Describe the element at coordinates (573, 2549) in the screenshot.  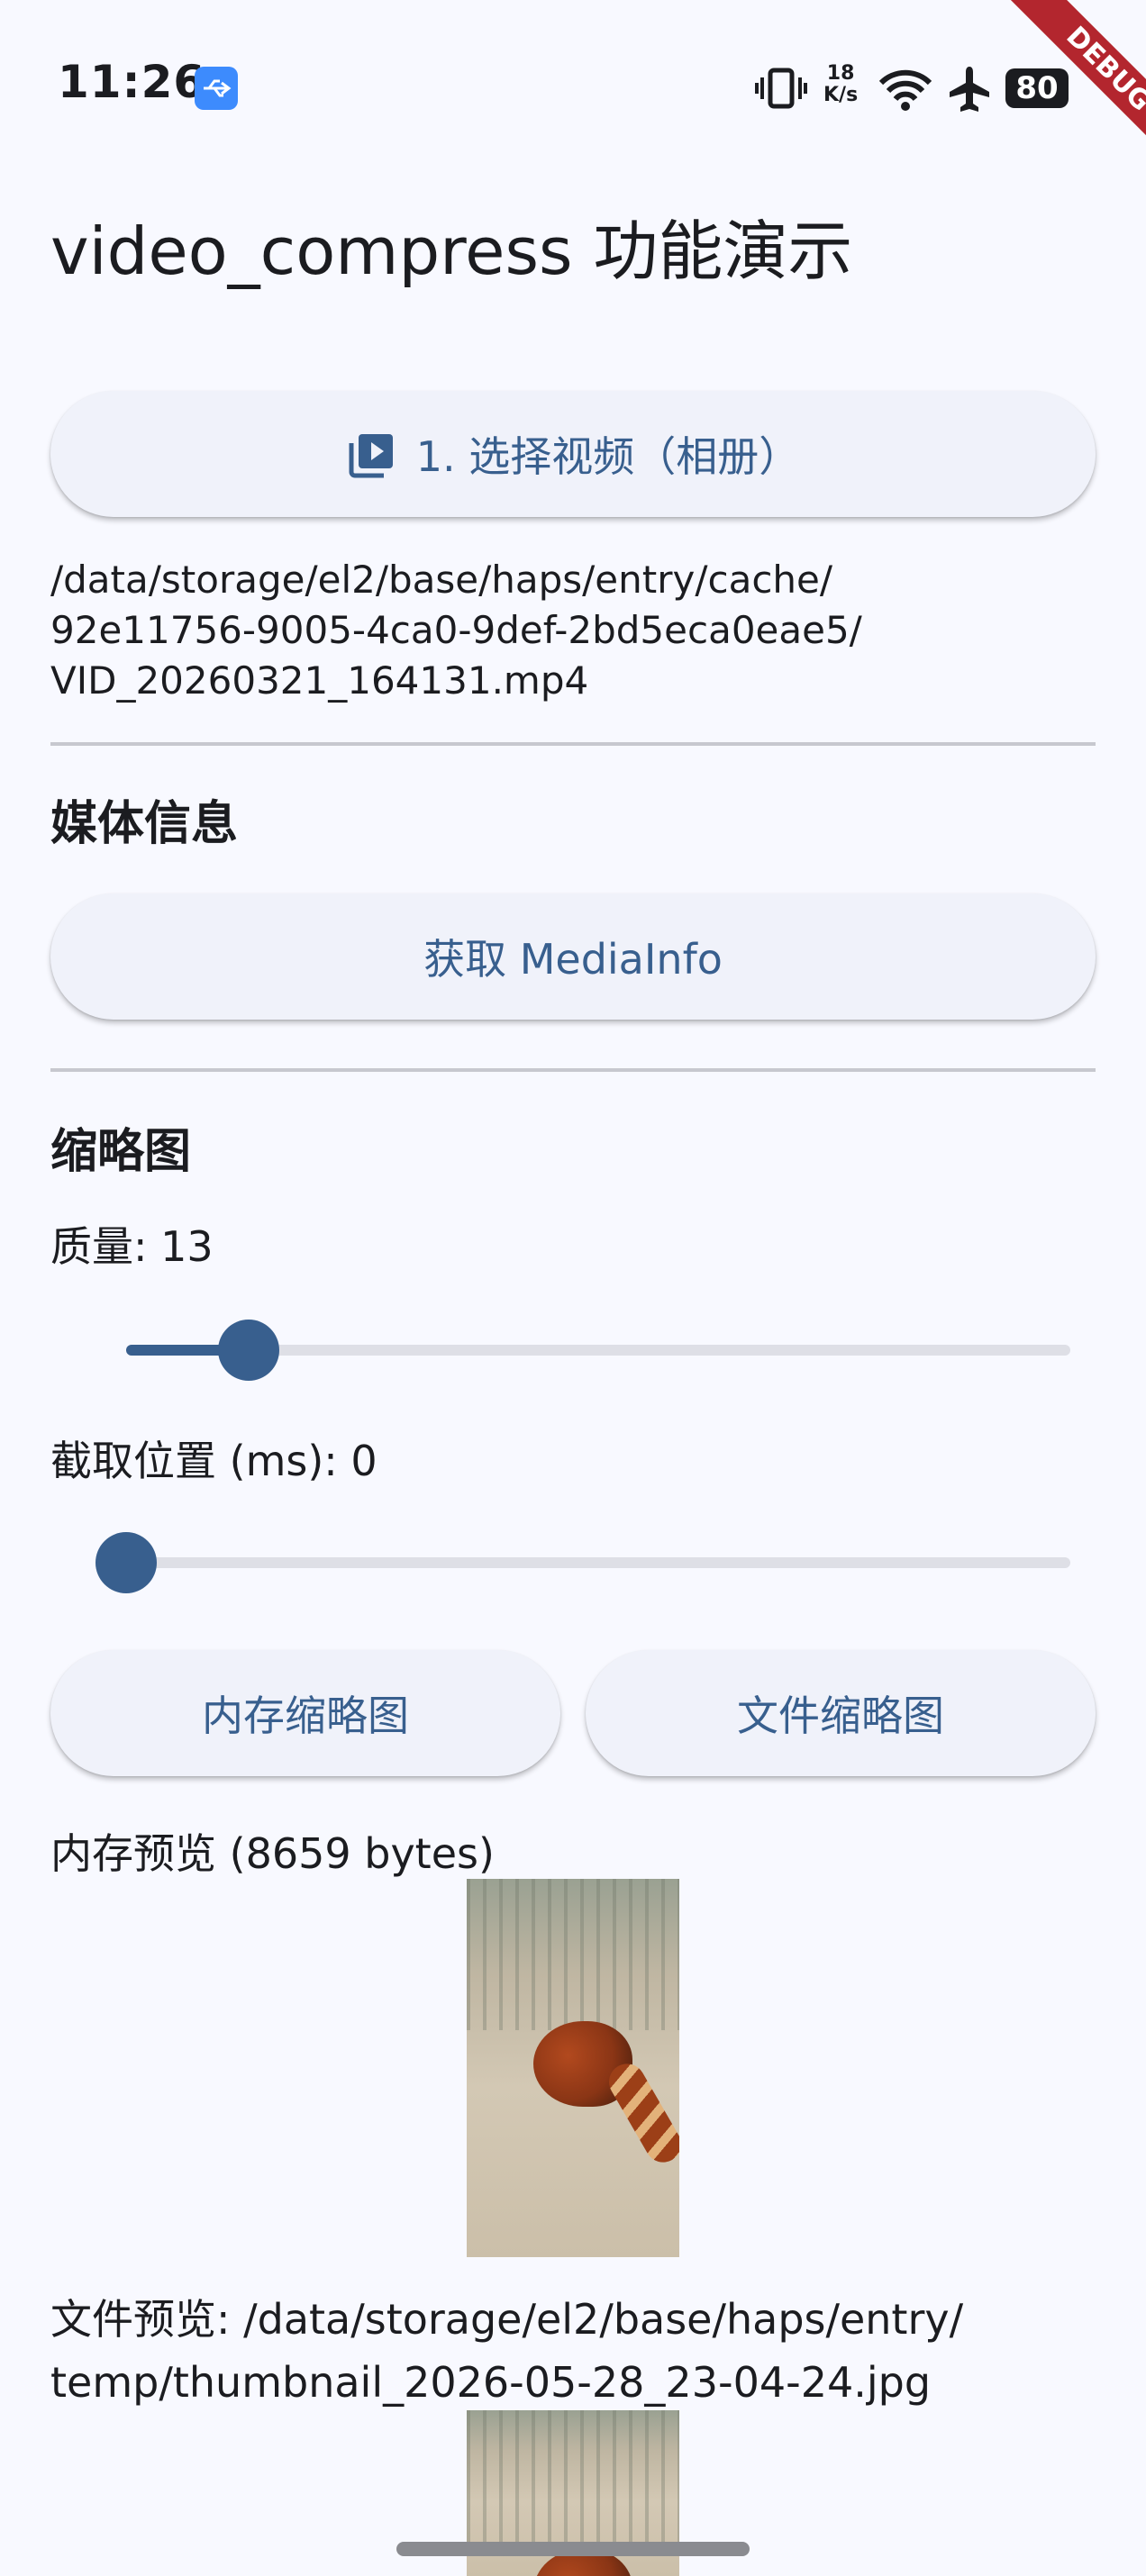
I see `home-indicator` at that location.